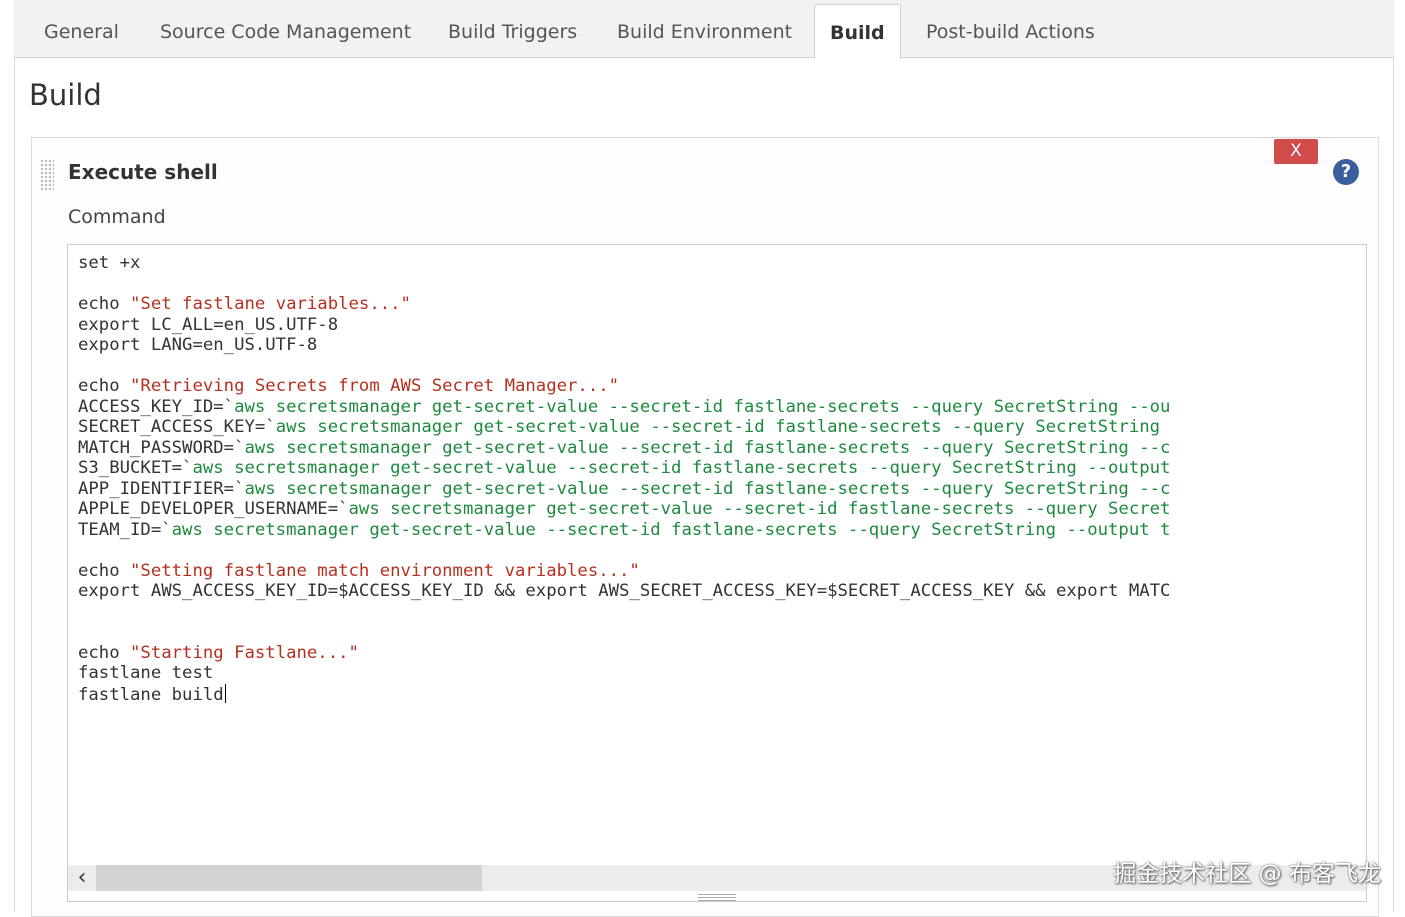 The image size is (1405, 917). What do you see at coordinates (161, 447) in the screenshot?
I see `code-token: MATCH_PASSWORD=`` at bounding box center [161, 447].